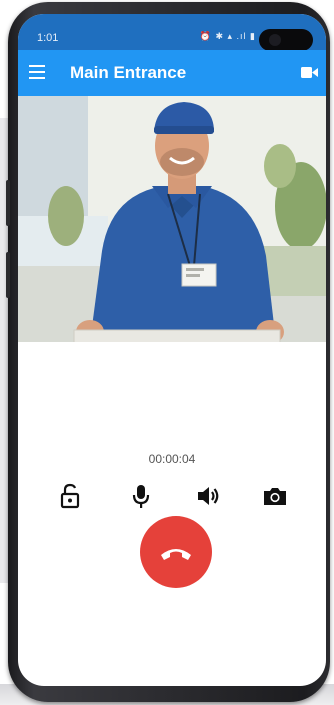 This screenshot has width=334, height=705. What do you see at coordinates (172, 459) in the screenshot?
I see `call-timer: 00:00:04` at bounding box center [172, 459].